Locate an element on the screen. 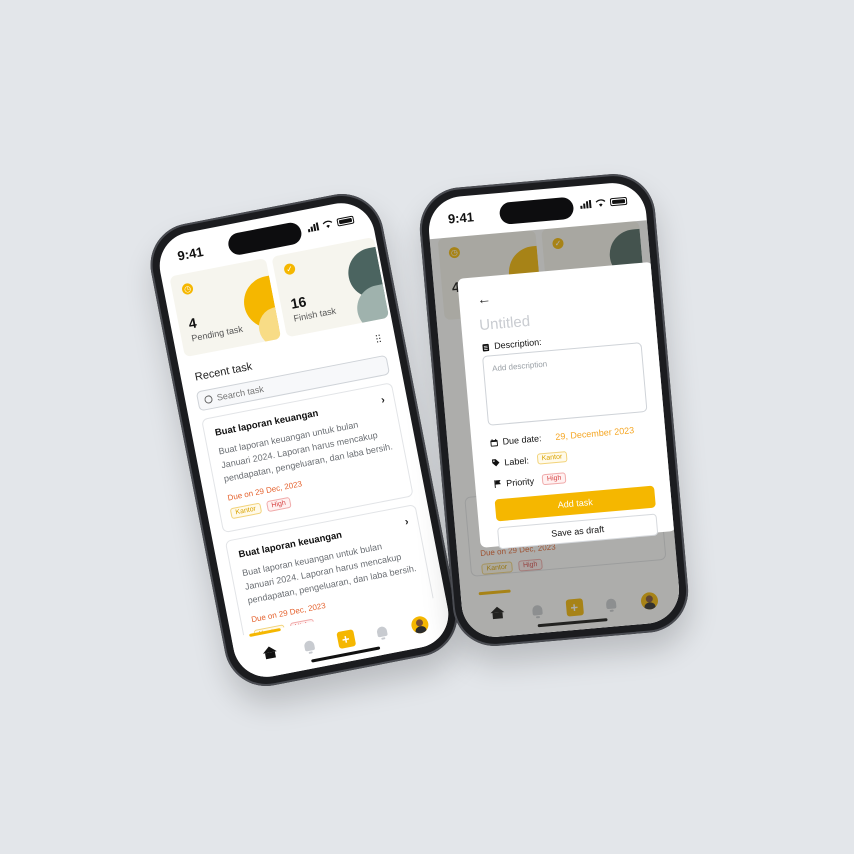 The width and height of the screenshot is (854, 854). sliders-icon: ⫶⫶ is located at coordinates (379, 341).